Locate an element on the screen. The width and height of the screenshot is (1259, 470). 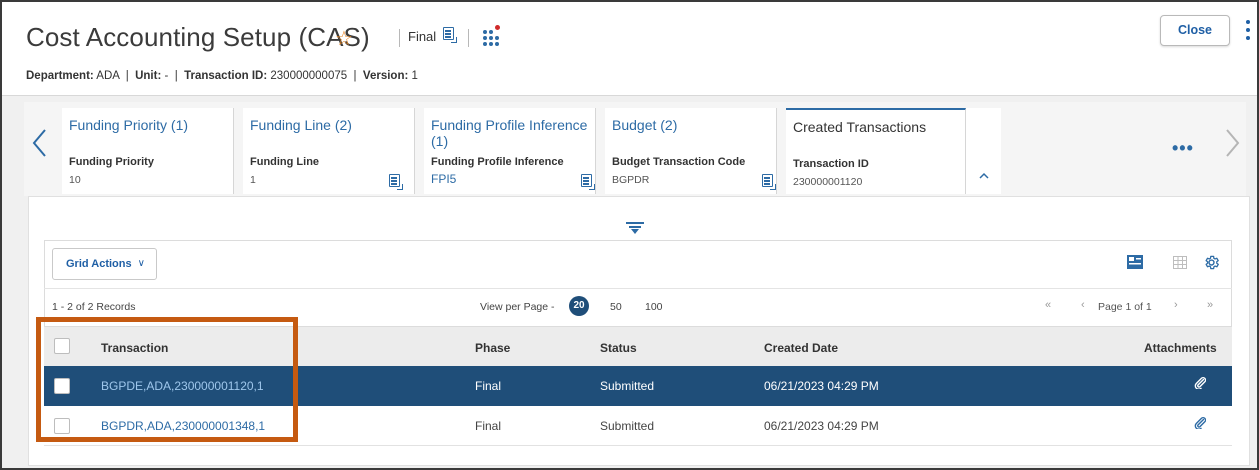
tab-budget: Budget (2) Budget Transaction Code BGPDR is located at coordinates (691, 151).